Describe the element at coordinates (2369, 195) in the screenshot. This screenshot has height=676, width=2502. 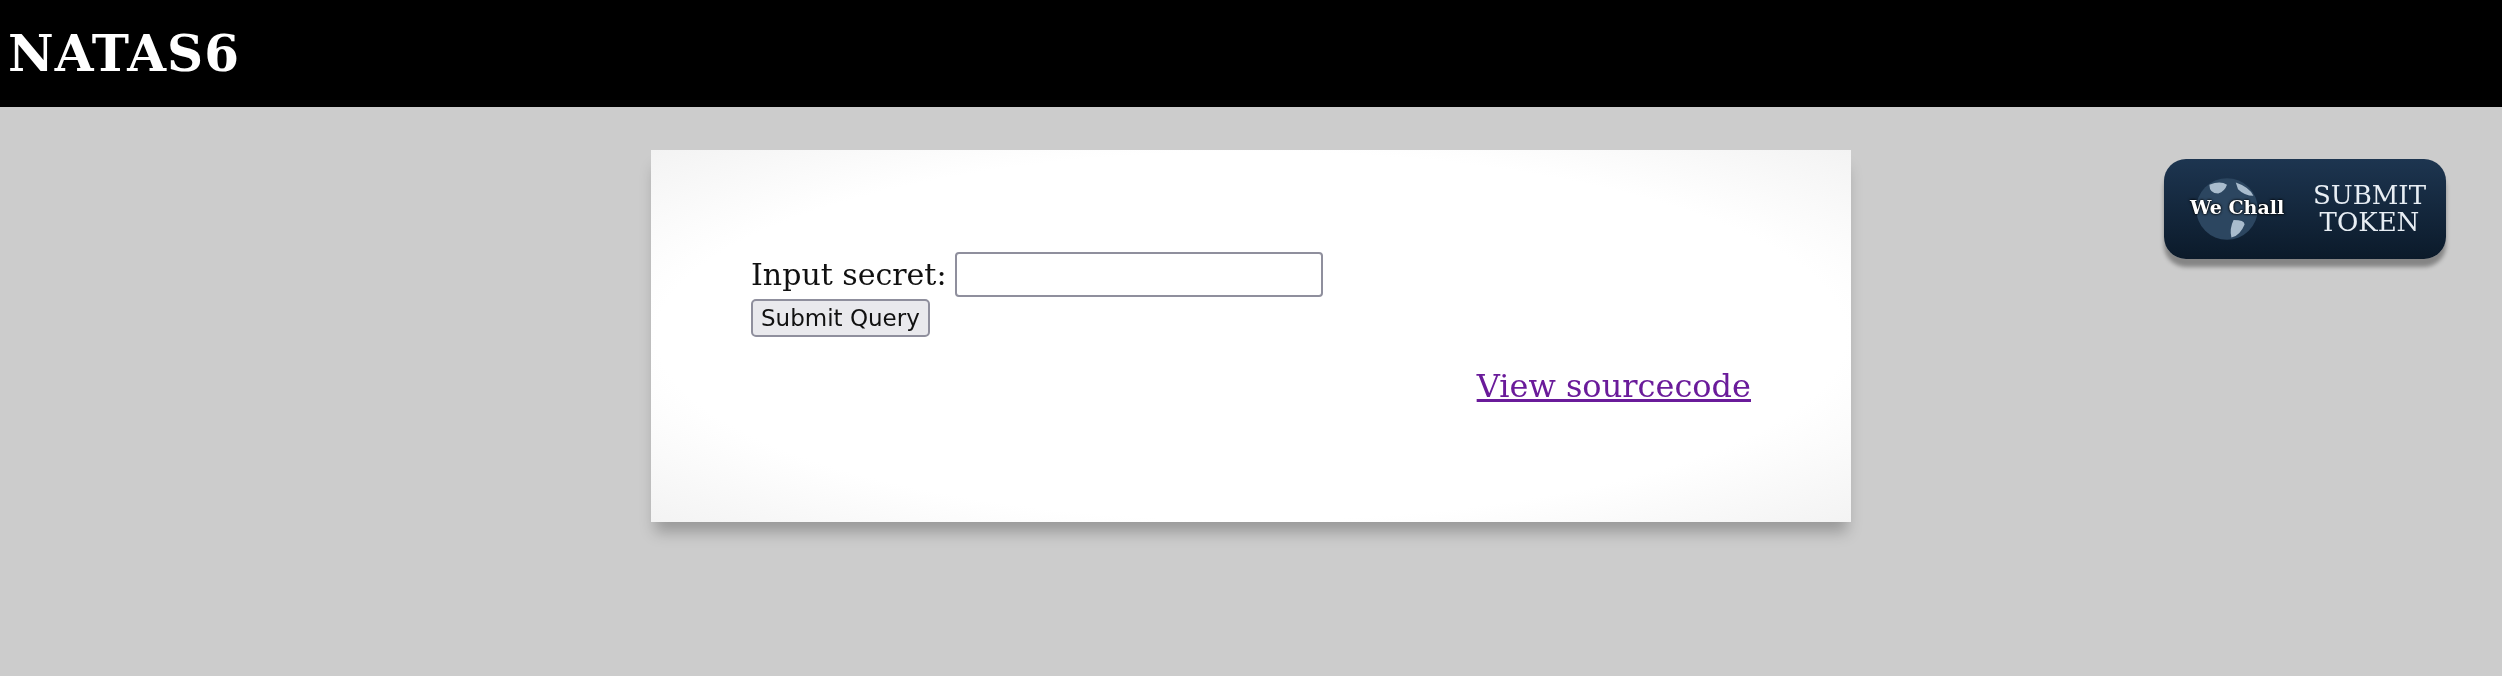
I see `button-caption: SUBMIT` at that location.